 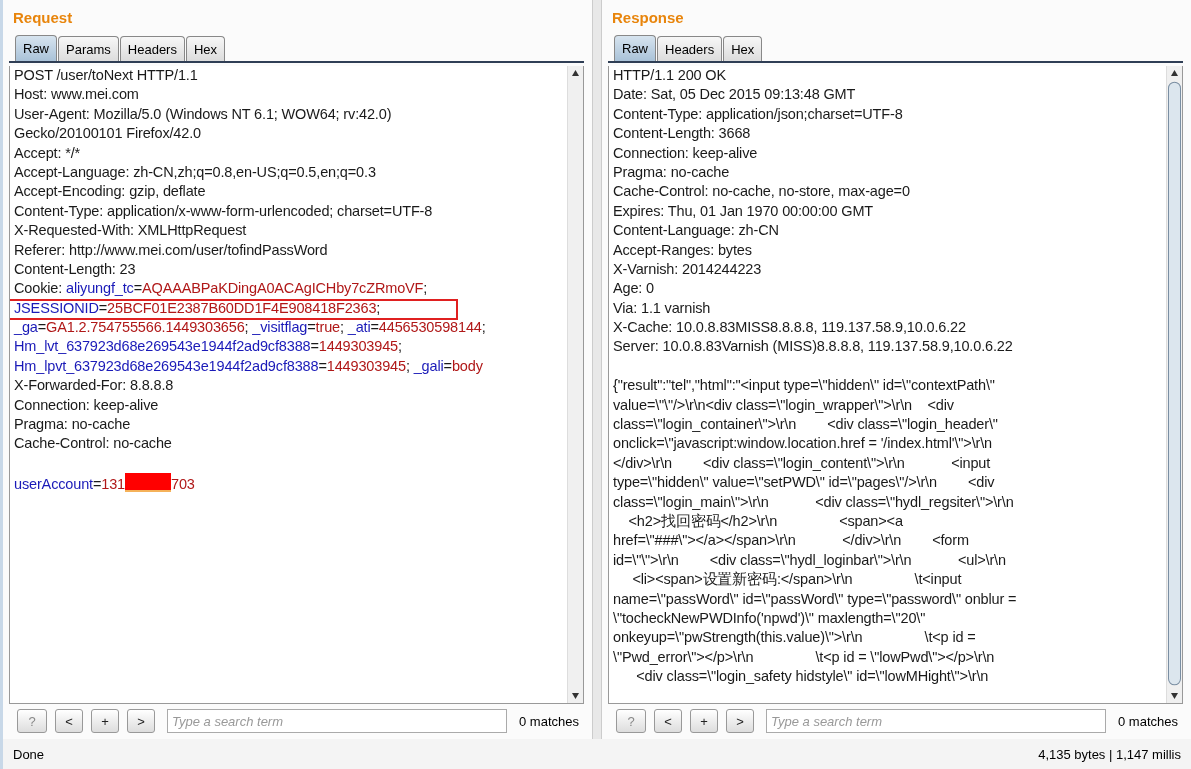 I want to click on text-line: class=\"login_main\">\r\n <div class=\"hydl_regsiter\">\r\n, so click(x=814, y=502).